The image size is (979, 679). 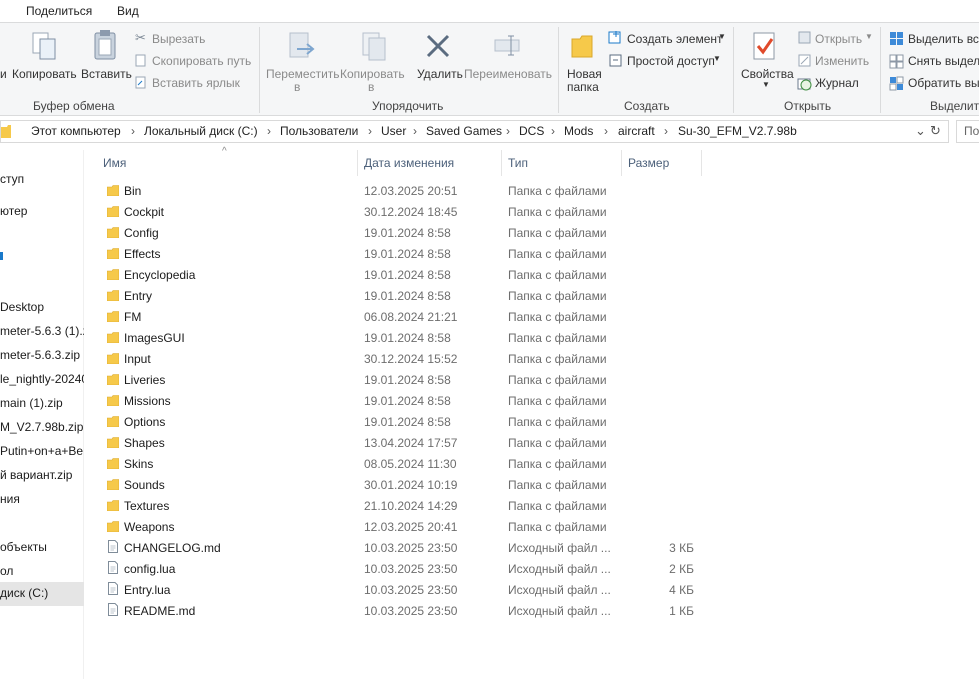 I want to click on paste-shortcut-button: Вставить ярлык, so click(x=196, y=83).